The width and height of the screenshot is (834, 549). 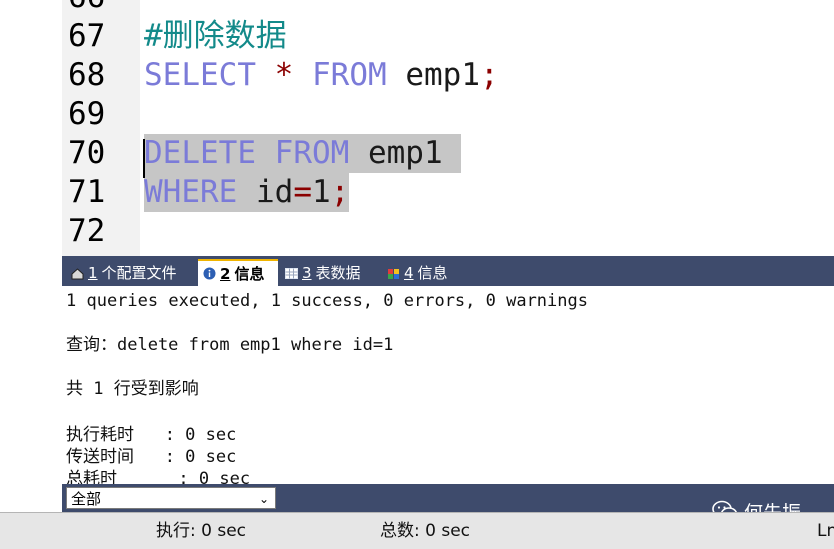 I want to click on profile-icon, so click(x=77, y=274).